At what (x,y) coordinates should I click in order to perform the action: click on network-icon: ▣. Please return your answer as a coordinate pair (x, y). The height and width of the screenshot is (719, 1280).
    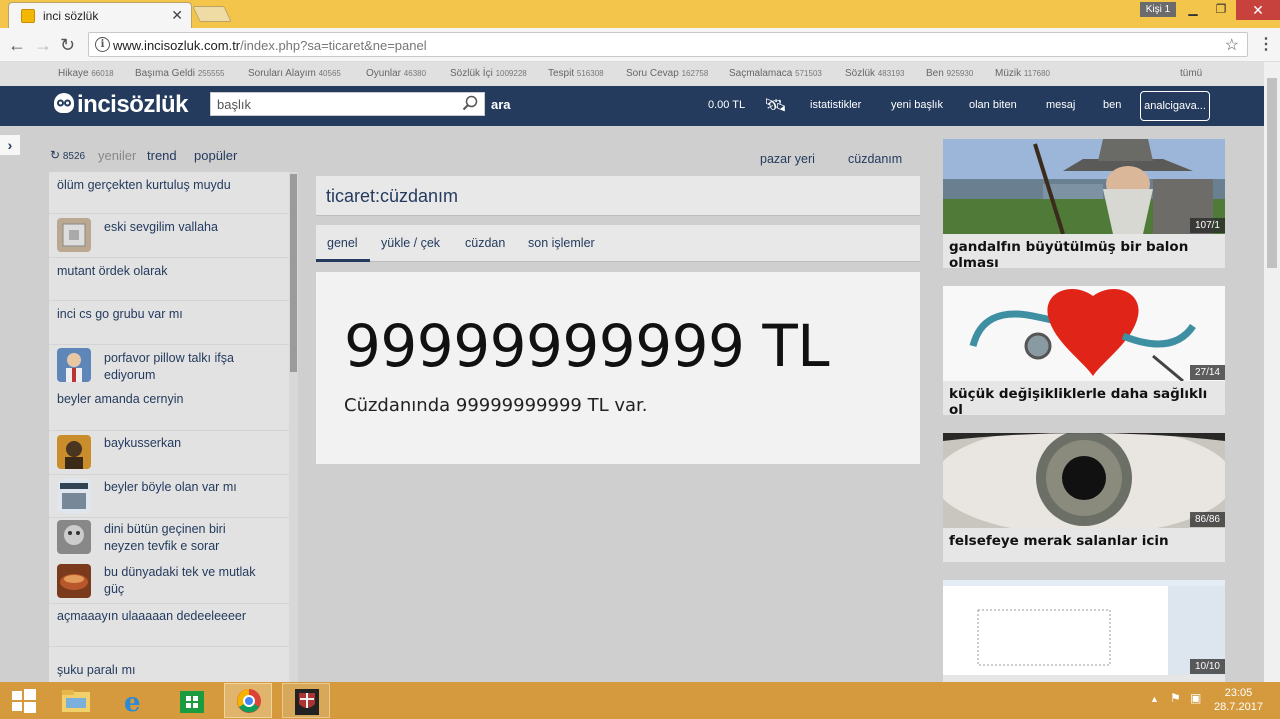
    Looking at the image, I should click on (1195, 698).